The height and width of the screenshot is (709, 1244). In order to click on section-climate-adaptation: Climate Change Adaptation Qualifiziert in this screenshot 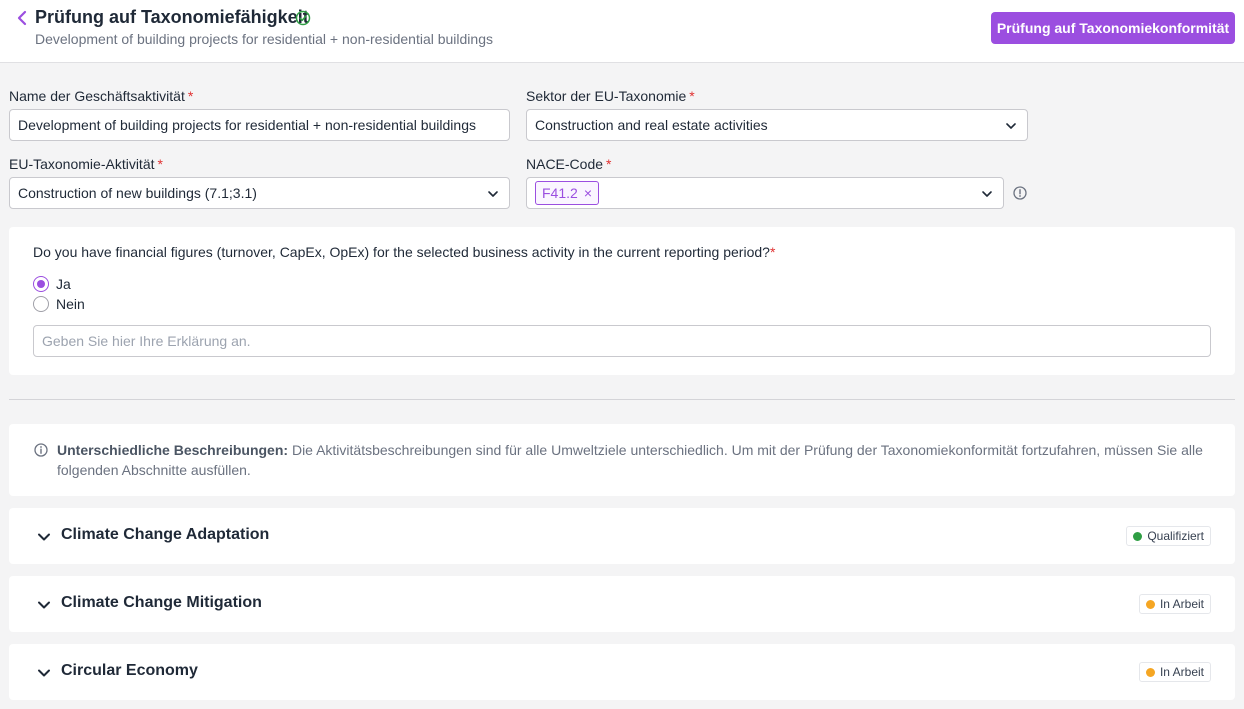, I will do `click(622, 536)`.